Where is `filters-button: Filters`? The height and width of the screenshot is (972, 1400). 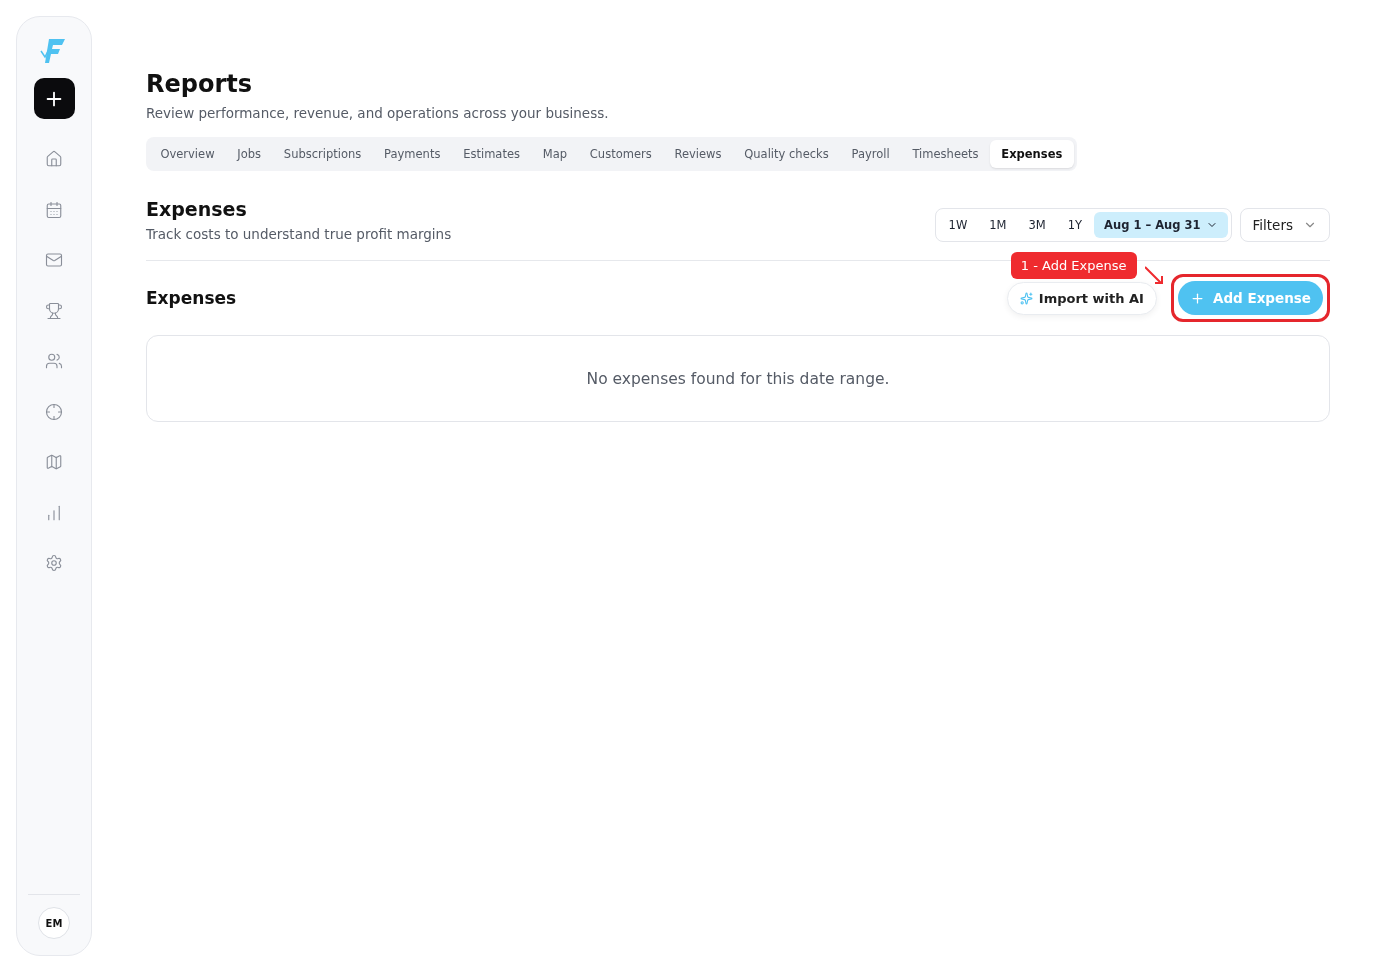
filters-button: Filters is located at coordinates (1284, 225).